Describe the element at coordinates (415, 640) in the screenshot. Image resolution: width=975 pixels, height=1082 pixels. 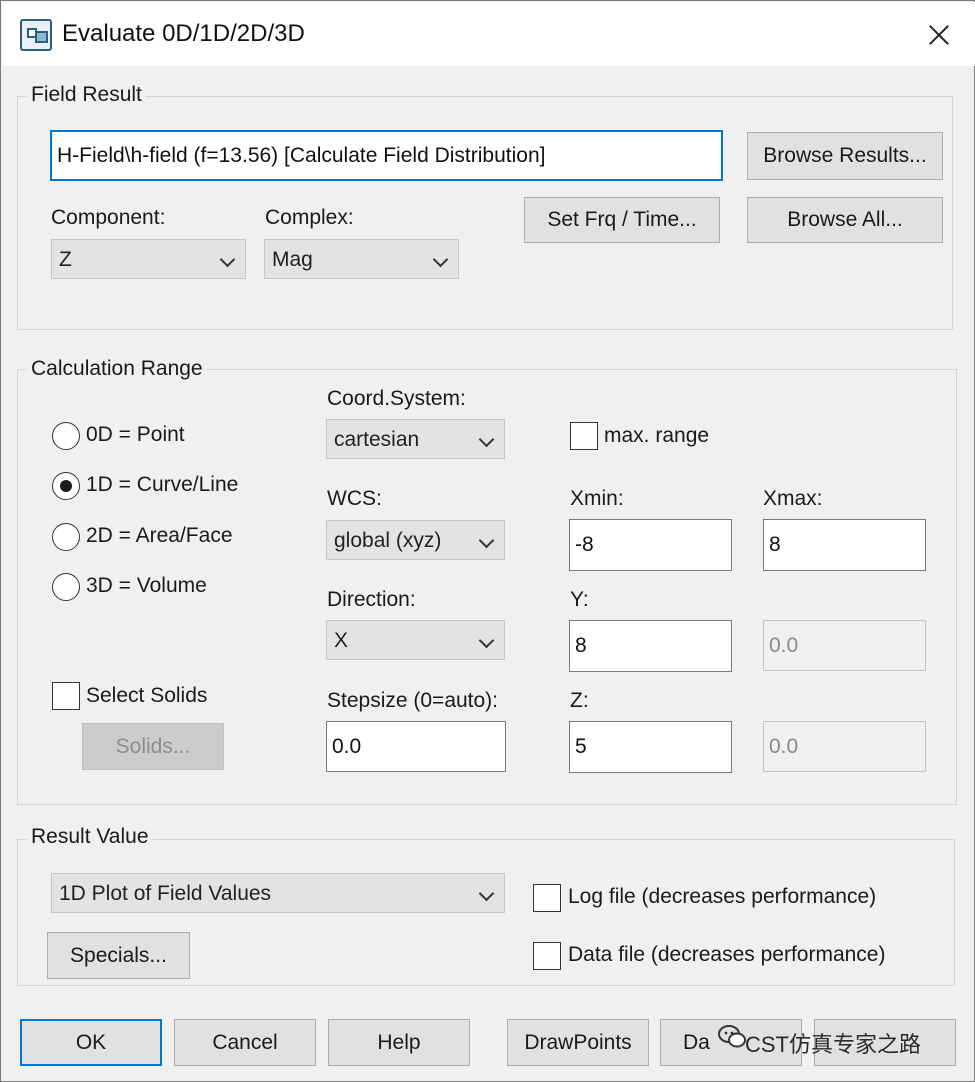
I see `direction-select: X` at that location.